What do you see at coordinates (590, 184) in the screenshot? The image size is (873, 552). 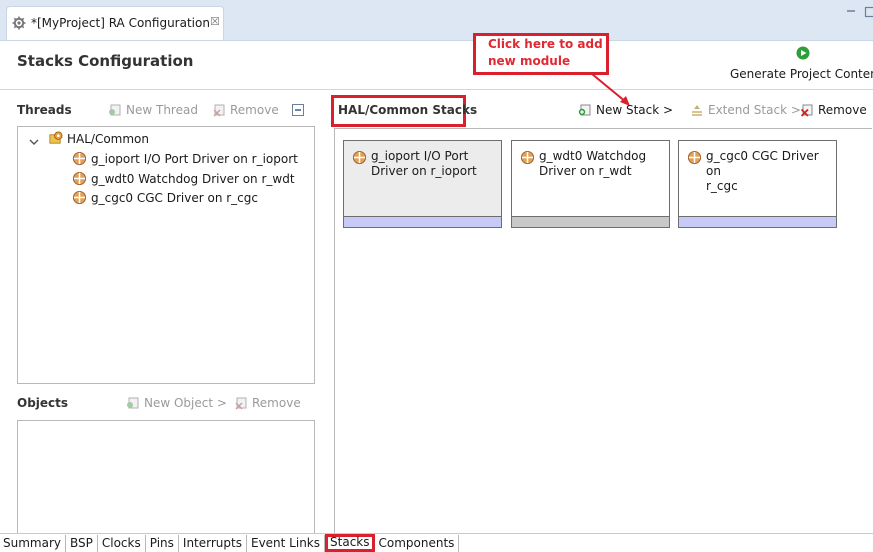 I see `stack-module-wdt: g_wdt0 Watchdog Driver on r_wdt` at bounding box center [590, 184].